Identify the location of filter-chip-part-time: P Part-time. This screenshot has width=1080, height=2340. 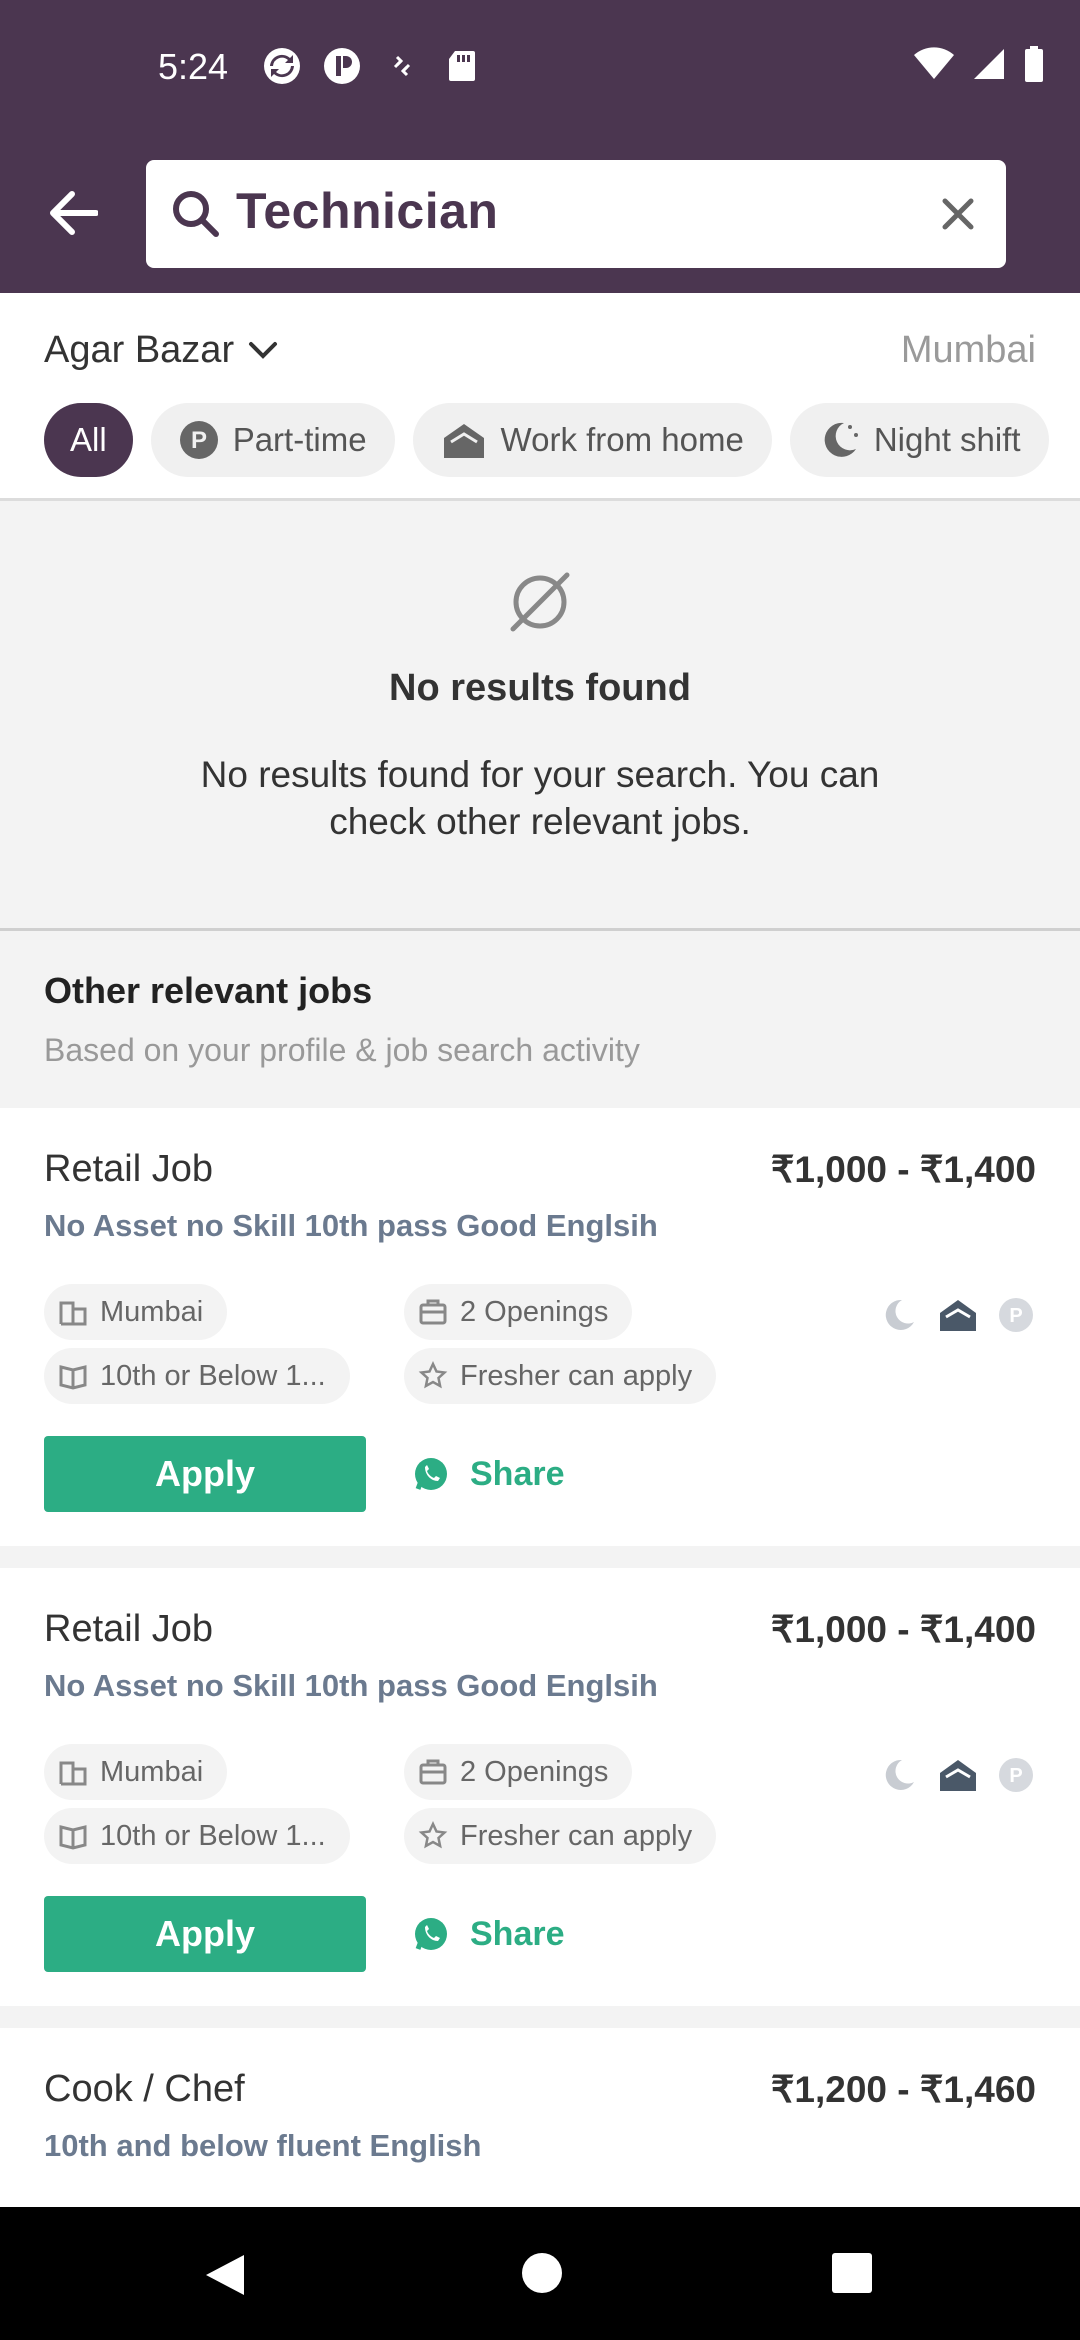
(272, 440).